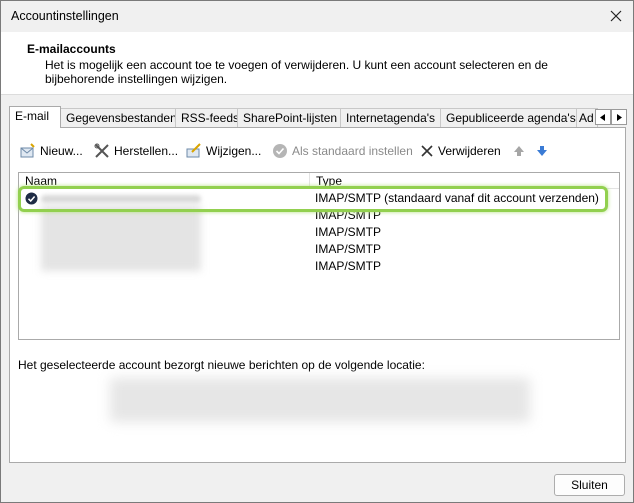 Image resolution: width=634 pixels, height=503 pixels. I want to click on set-default-label: Als standaard instellen, so click(352, 151).